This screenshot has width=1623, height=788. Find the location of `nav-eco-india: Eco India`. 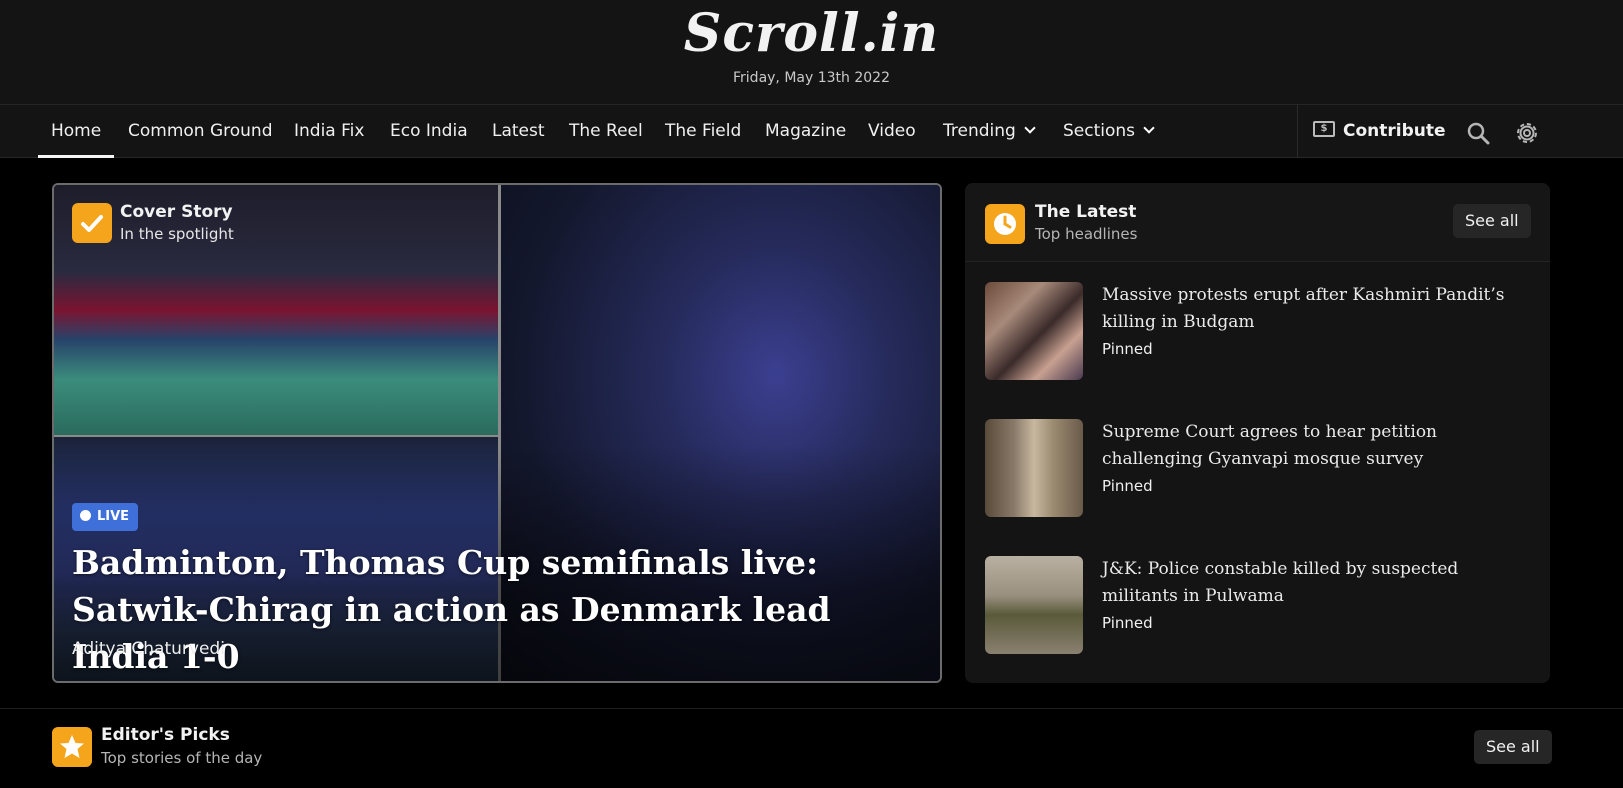

nav-eco-india: Eco India is located at coordinates (429, 131).